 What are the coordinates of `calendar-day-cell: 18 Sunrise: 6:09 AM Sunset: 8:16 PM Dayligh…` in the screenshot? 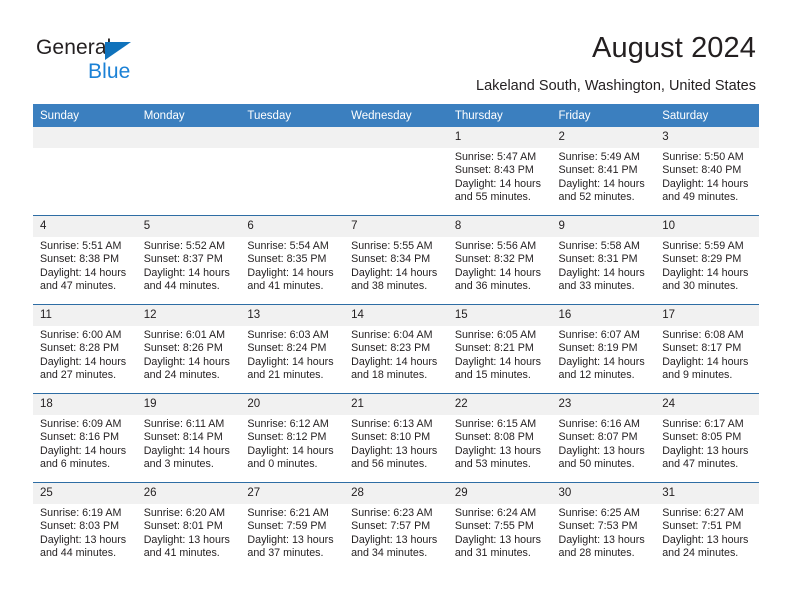 It's located at (85, 438).